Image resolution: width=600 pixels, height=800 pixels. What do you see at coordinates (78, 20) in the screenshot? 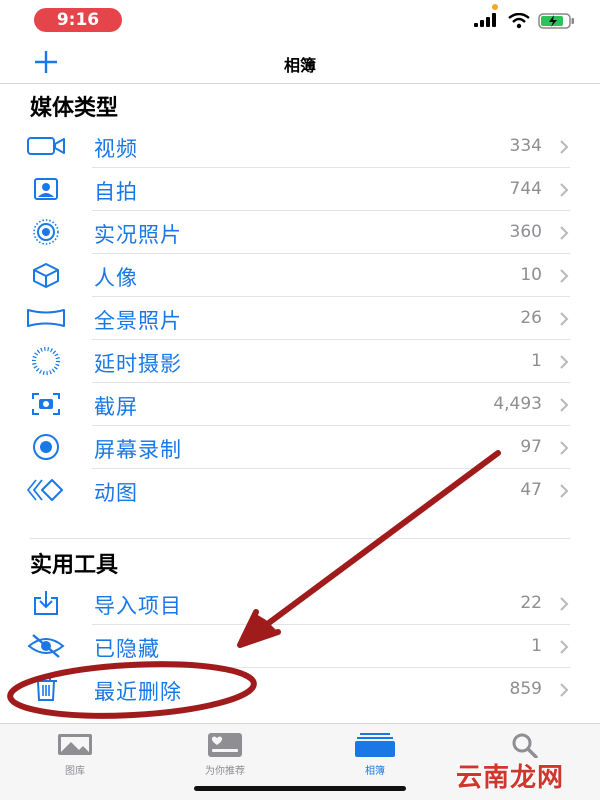
I see `status-time: 9:16` at bounding box center [78, 20].